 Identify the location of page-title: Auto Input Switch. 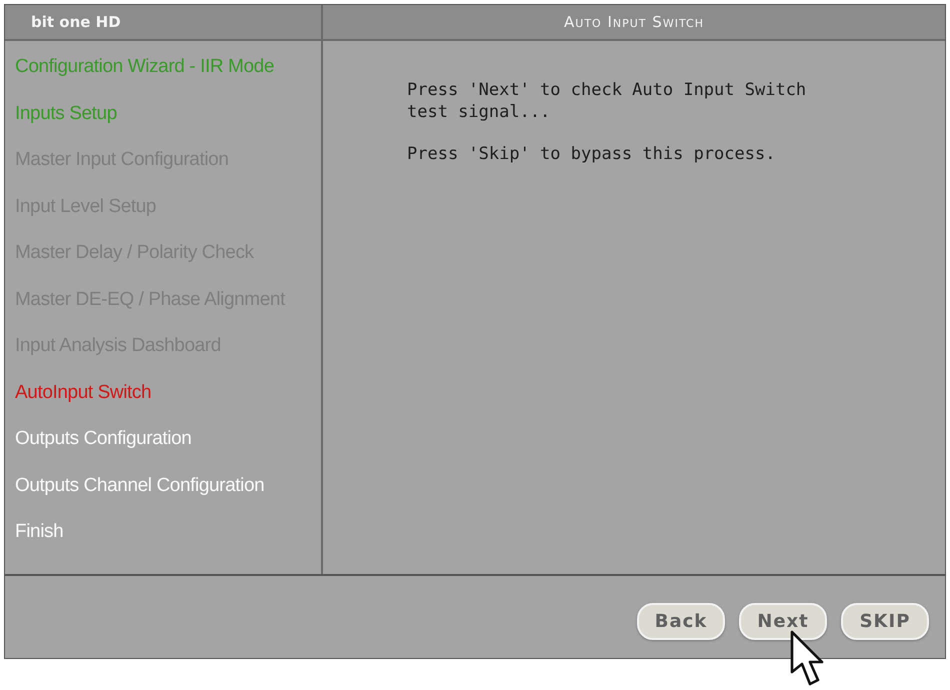
(634, 22).